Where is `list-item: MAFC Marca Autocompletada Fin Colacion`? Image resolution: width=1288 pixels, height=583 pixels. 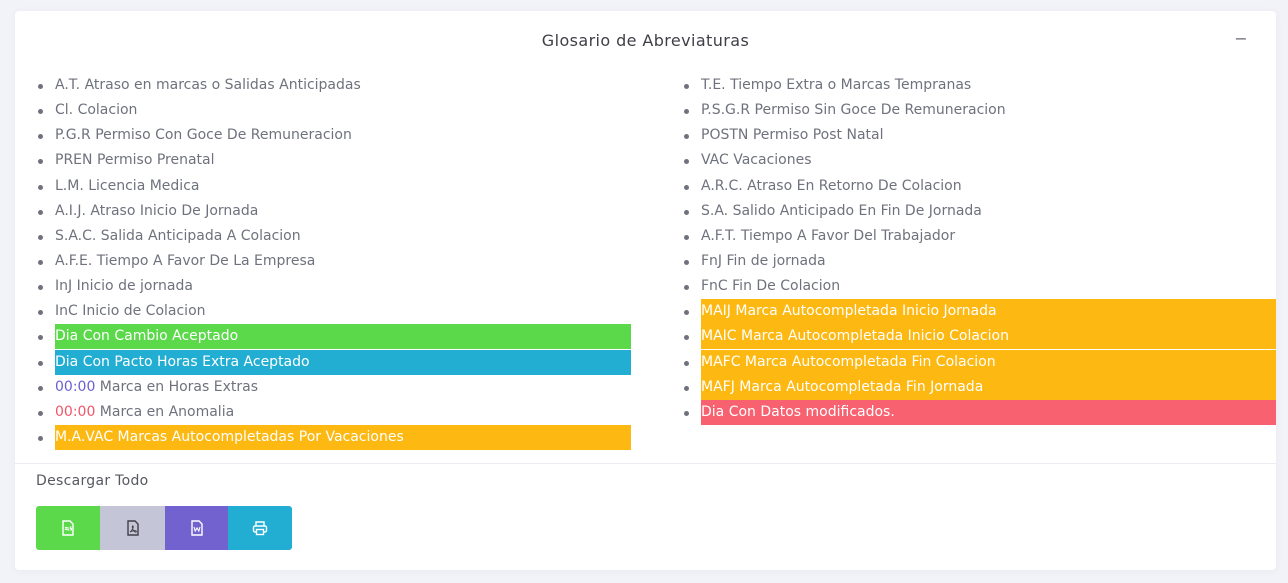 list-item: MAFC Marca Autocompletada Fin Colacion is located at coordinates (979, 362).